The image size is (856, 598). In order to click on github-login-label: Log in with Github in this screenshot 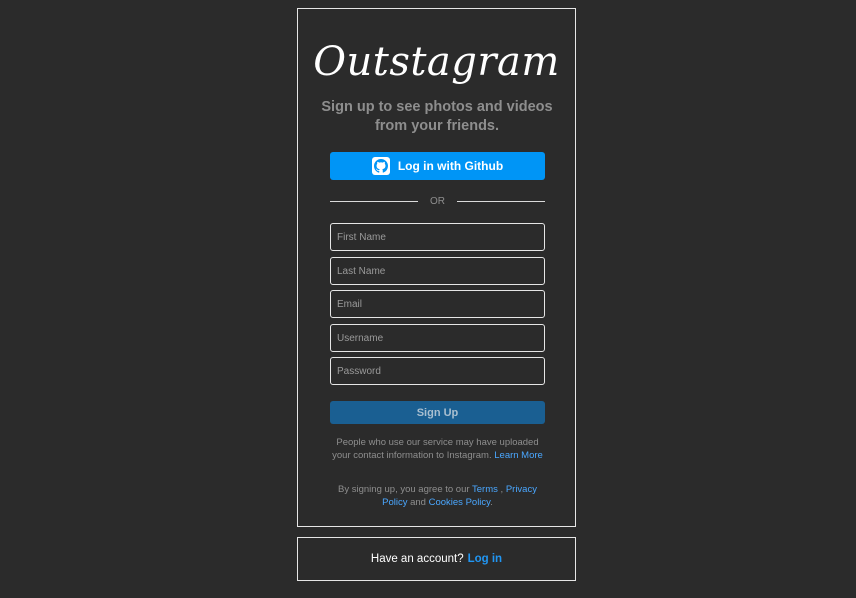, I will do `click(450, 166)`.